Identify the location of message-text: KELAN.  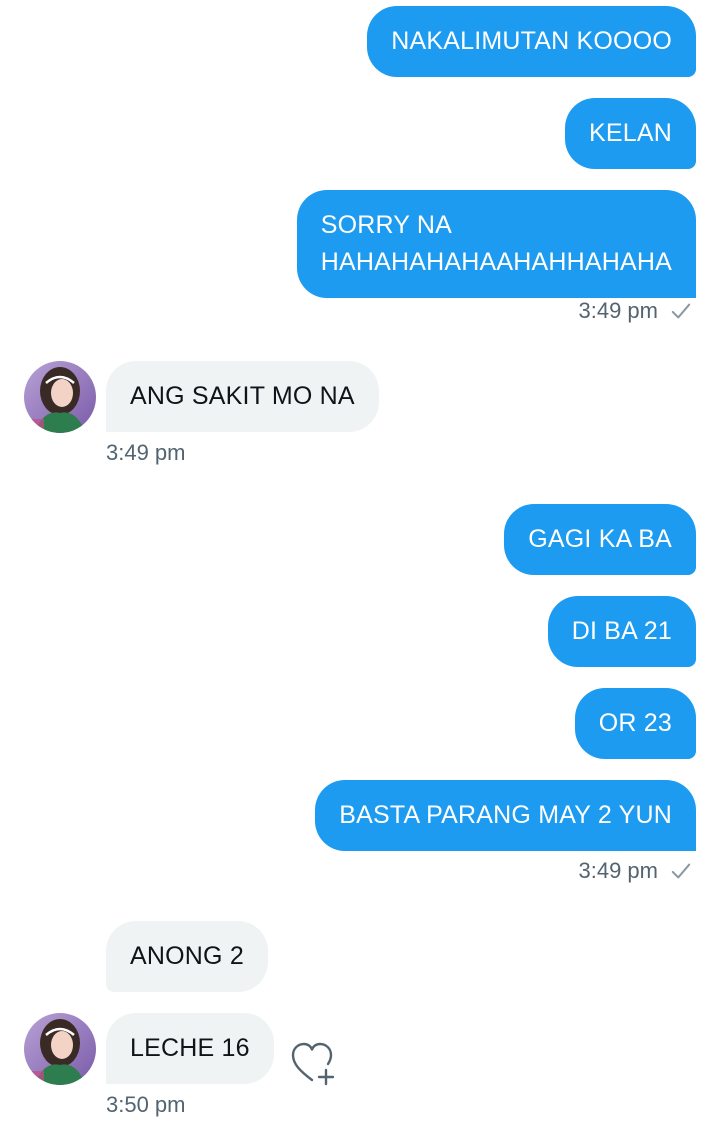
(630, 133).